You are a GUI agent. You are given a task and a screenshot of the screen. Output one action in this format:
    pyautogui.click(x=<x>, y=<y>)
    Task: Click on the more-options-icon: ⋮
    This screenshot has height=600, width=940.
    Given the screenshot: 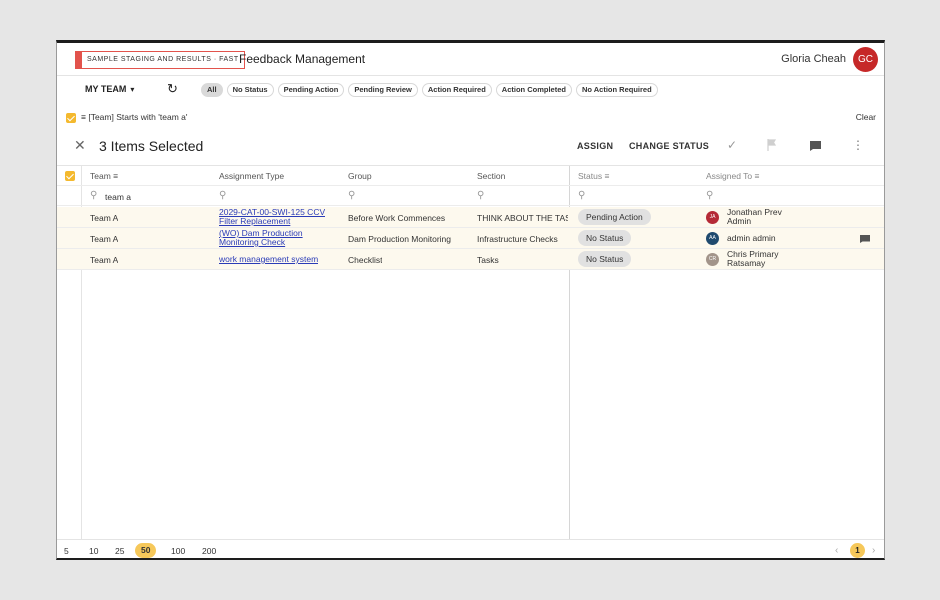 What is the action you would take?
    pyautogui.click(x=858, y=145)
    